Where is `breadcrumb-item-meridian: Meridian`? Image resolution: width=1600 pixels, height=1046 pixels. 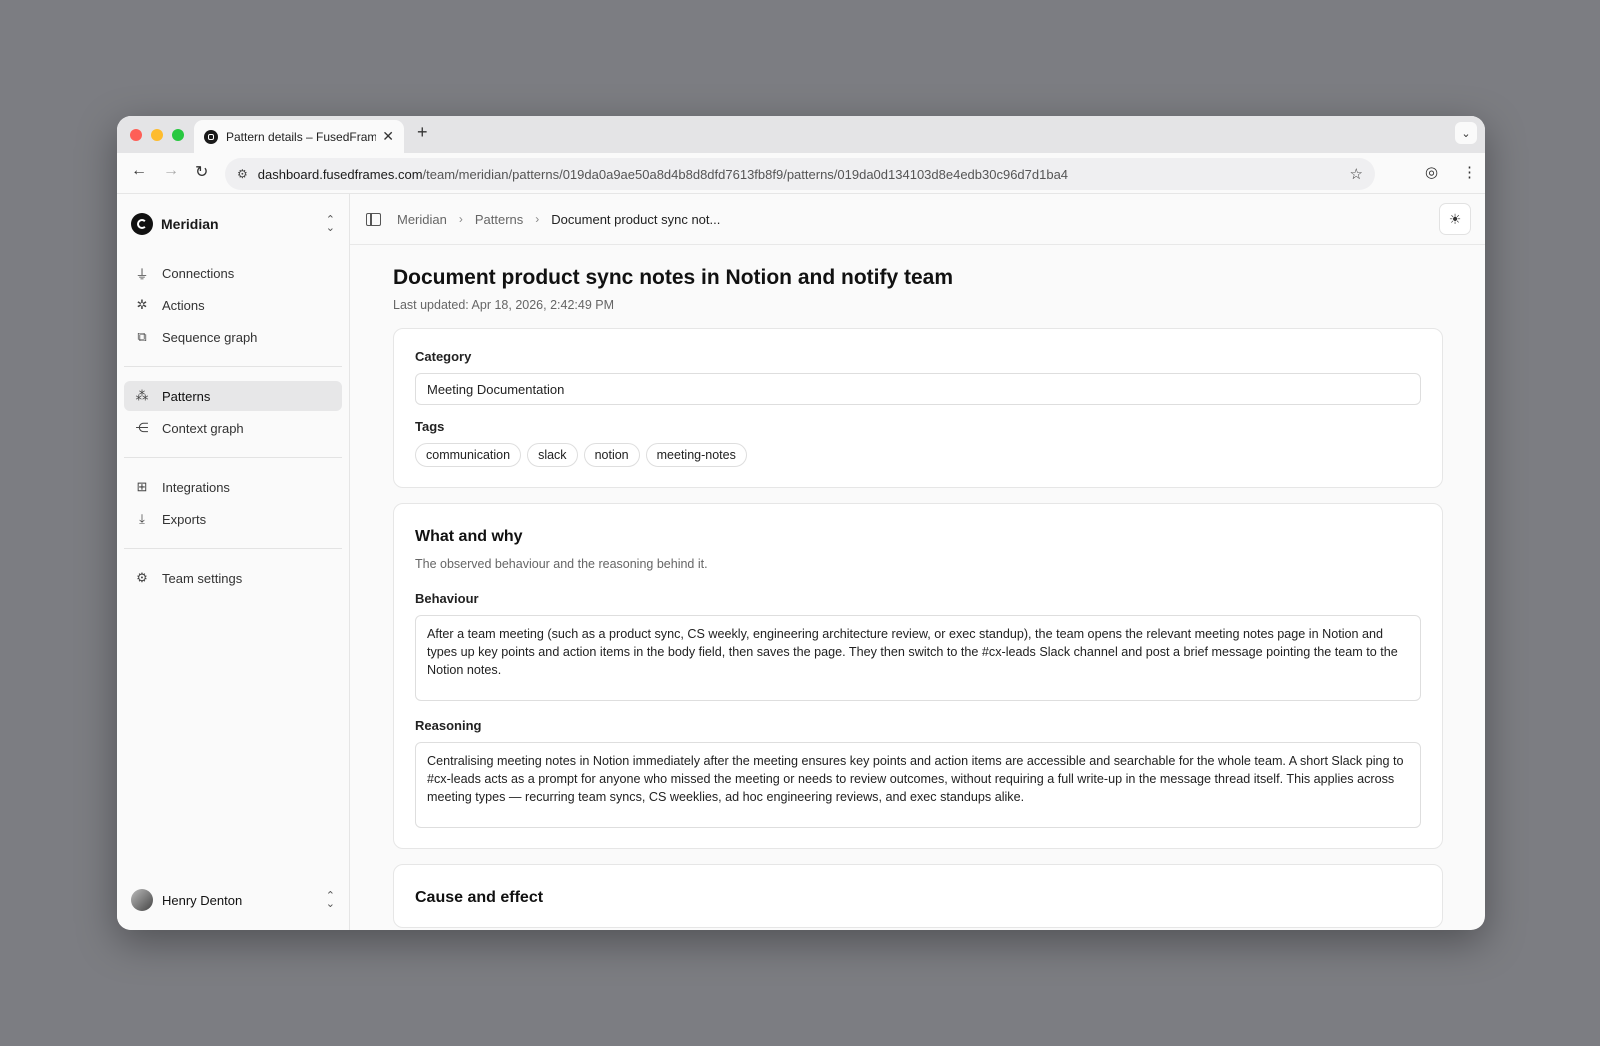
breadcrumb-item-meridian: Meridian is located at coordinates (422, 219).